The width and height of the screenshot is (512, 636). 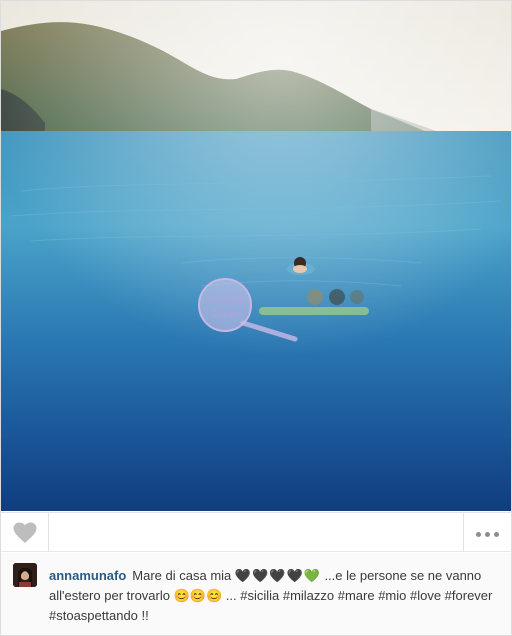 I want to click on username-link: annamunafo, so click(x=87, y=575).